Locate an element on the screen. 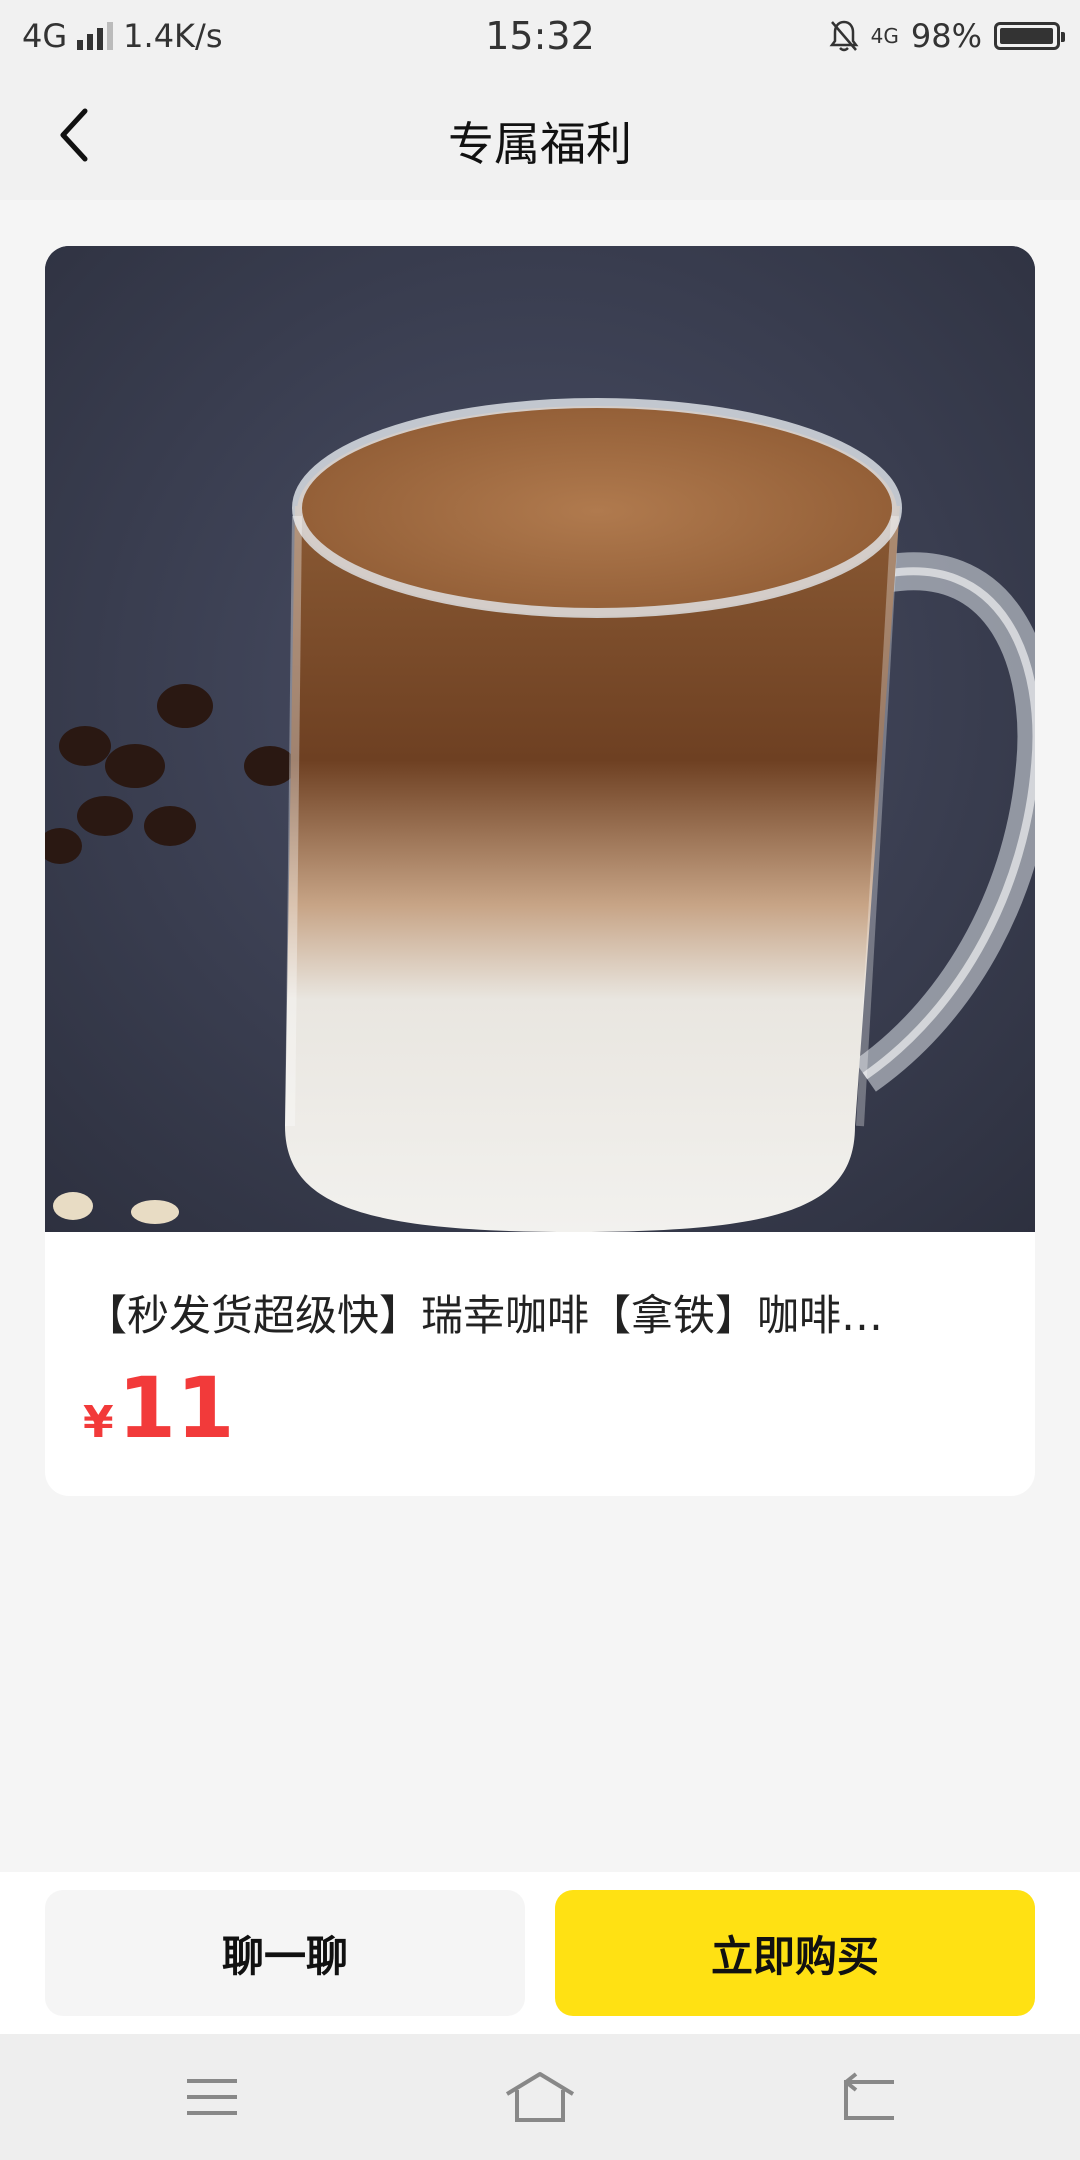  menu-icon is located at coordinates (212, 2097).